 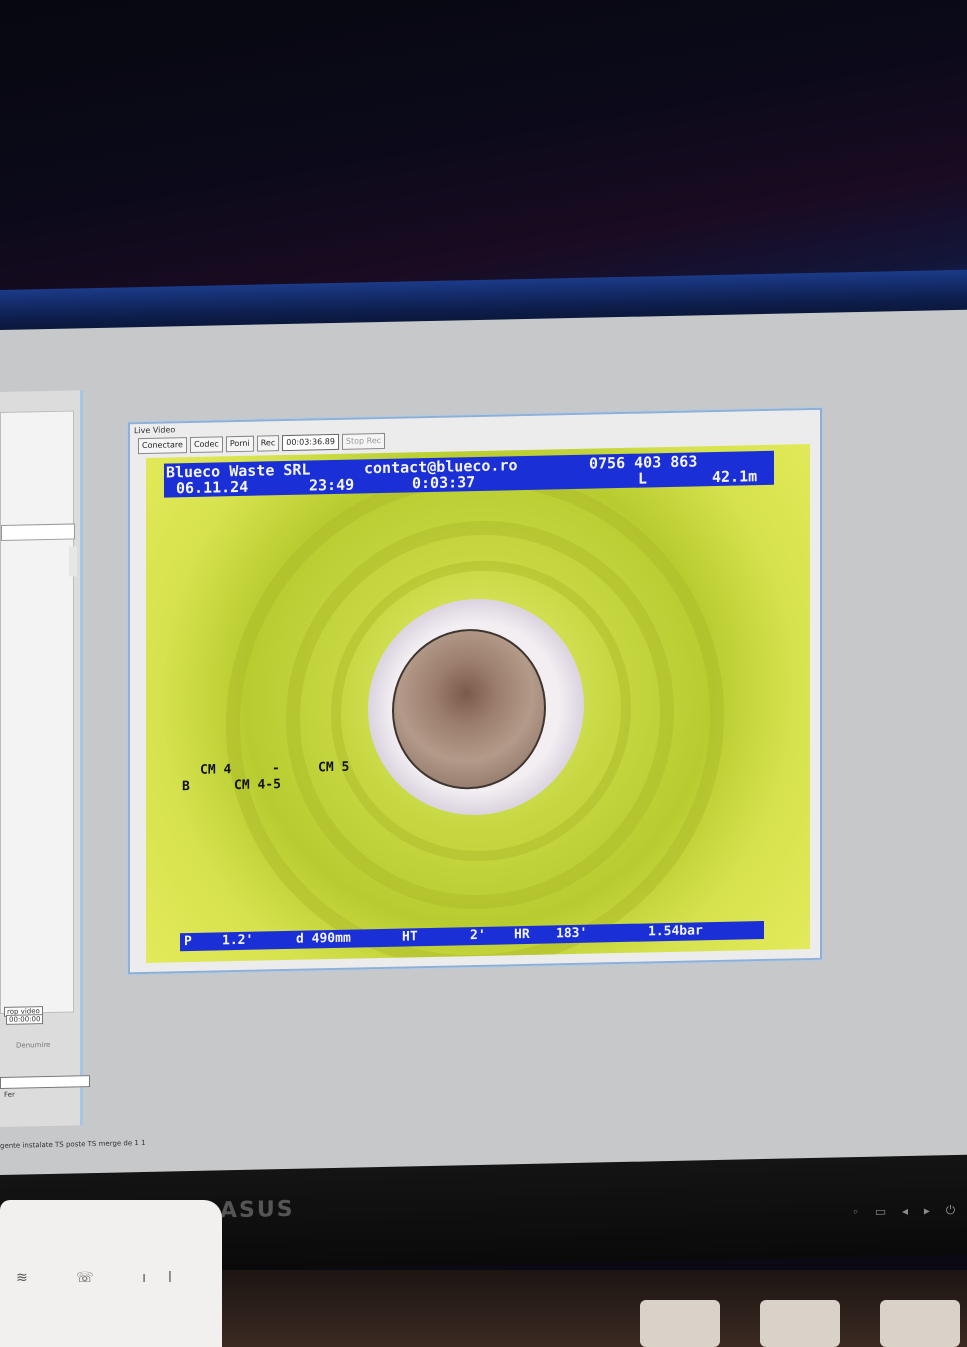 What do you see at coordinates (334, 767) in the screenshot?
I see `osd-label-cm5: CM 5` at bounding box center [334, 767].